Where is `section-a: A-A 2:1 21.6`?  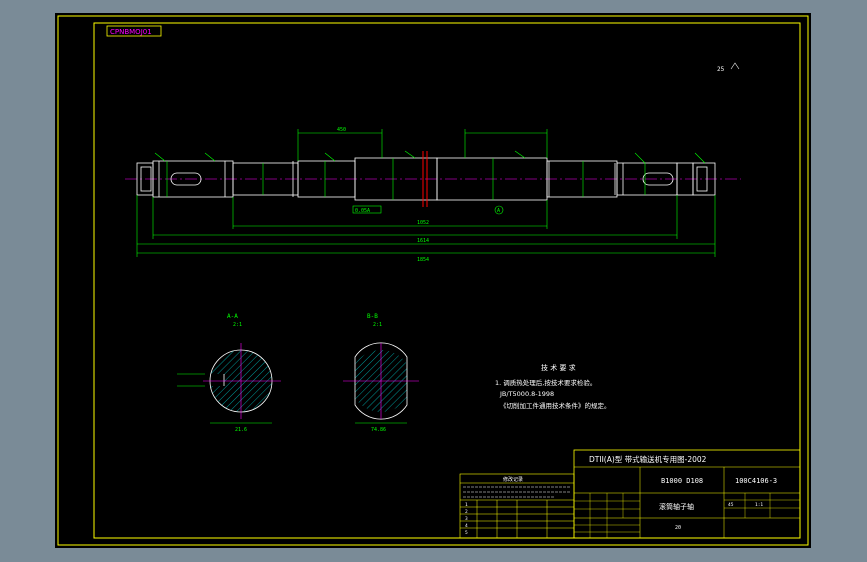 section-a: A-A 2:1 21.6 is located at coordinates (229, 373).